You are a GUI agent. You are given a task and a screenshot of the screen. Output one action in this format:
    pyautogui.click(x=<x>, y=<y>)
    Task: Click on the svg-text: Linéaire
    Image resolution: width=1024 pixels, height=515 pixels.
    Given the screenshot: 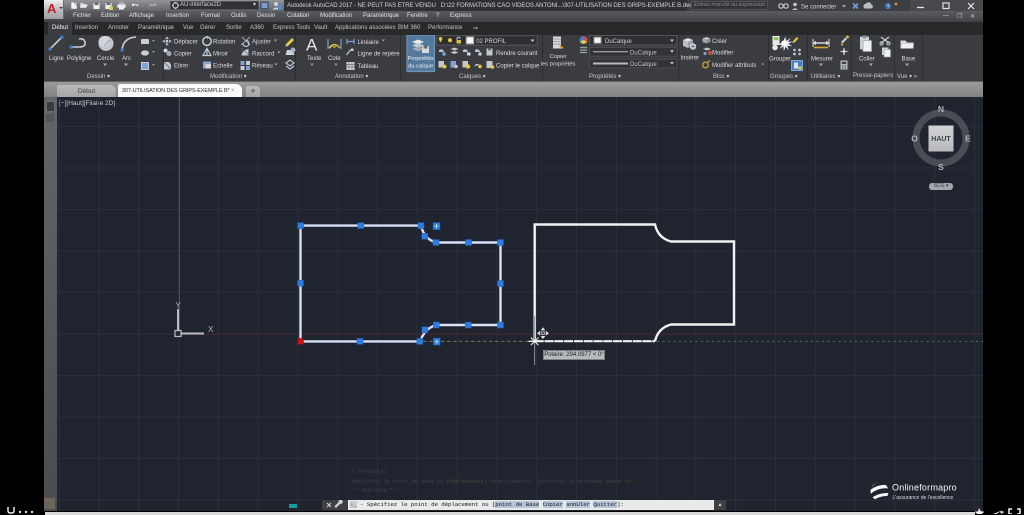 What is the action you would take?
    pyautogui.click(x=369, y=43)
    